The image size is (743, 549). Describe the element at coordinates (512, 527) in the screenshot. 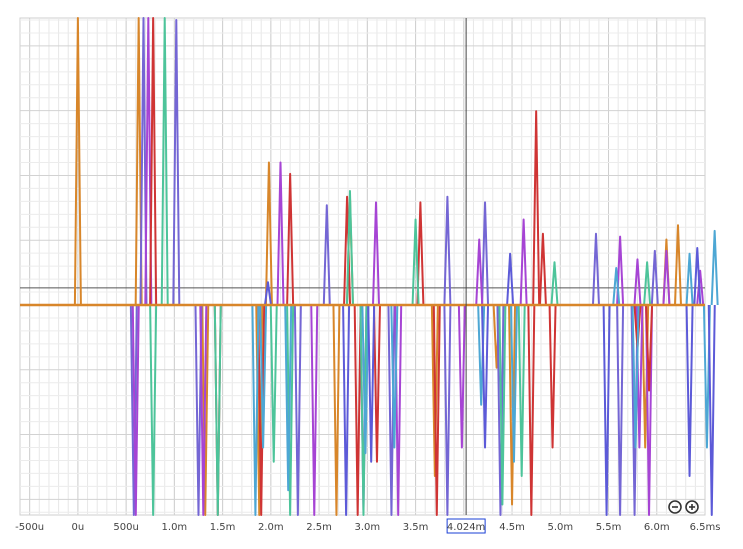

I see `x-tick-label: 4.5m` at that location.